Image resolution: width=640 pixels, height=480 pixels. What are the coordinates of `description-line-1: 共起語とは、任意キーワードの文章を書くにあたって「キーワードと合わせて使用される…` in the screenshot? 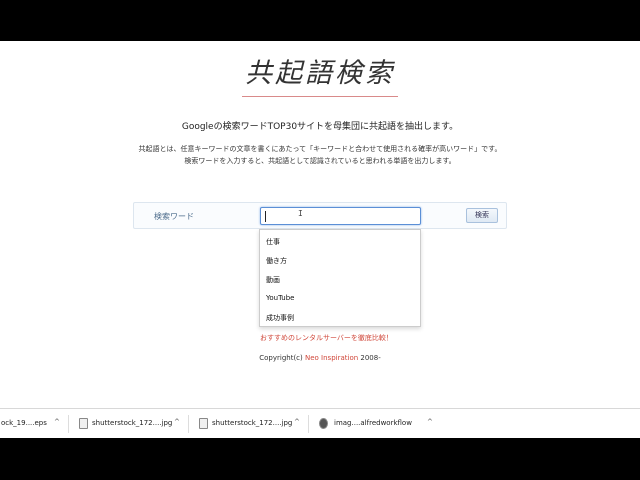 It's located at (320, 149).